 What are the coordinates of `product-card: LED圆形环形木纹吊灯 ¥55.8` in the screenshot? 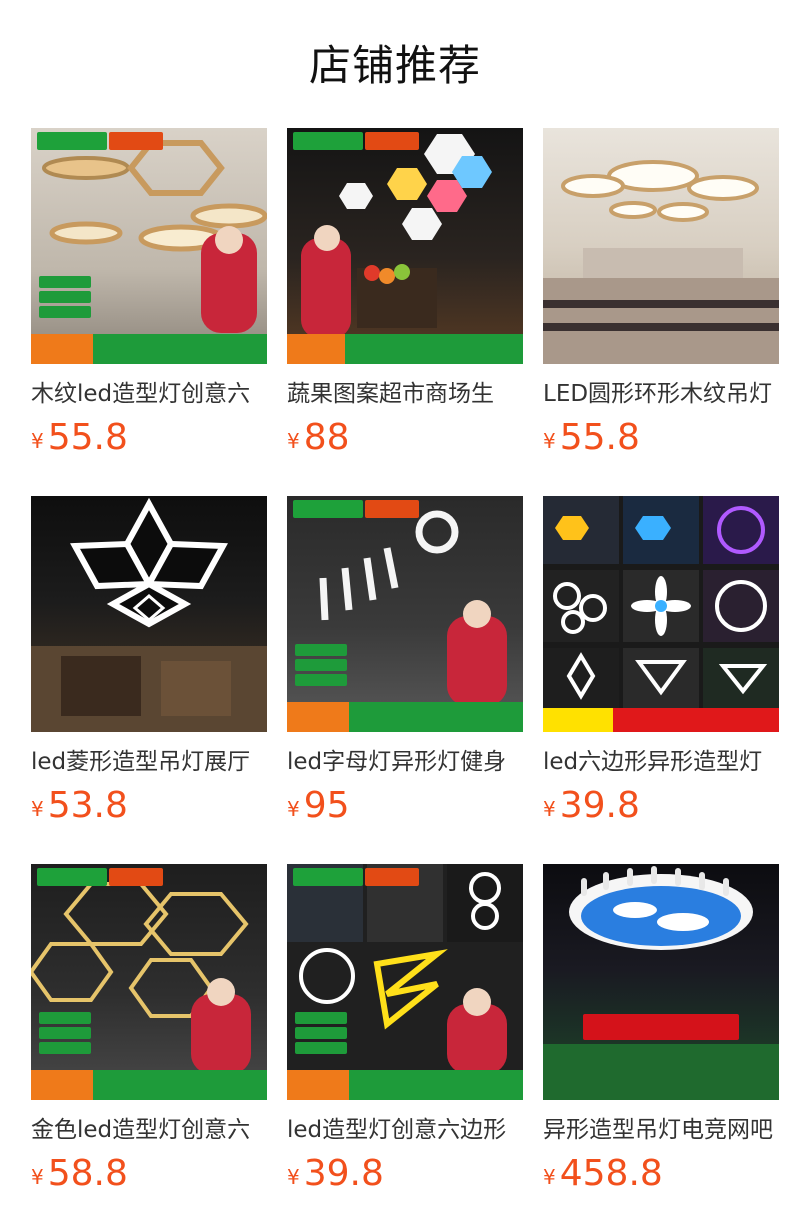 It's located at (661, 293).